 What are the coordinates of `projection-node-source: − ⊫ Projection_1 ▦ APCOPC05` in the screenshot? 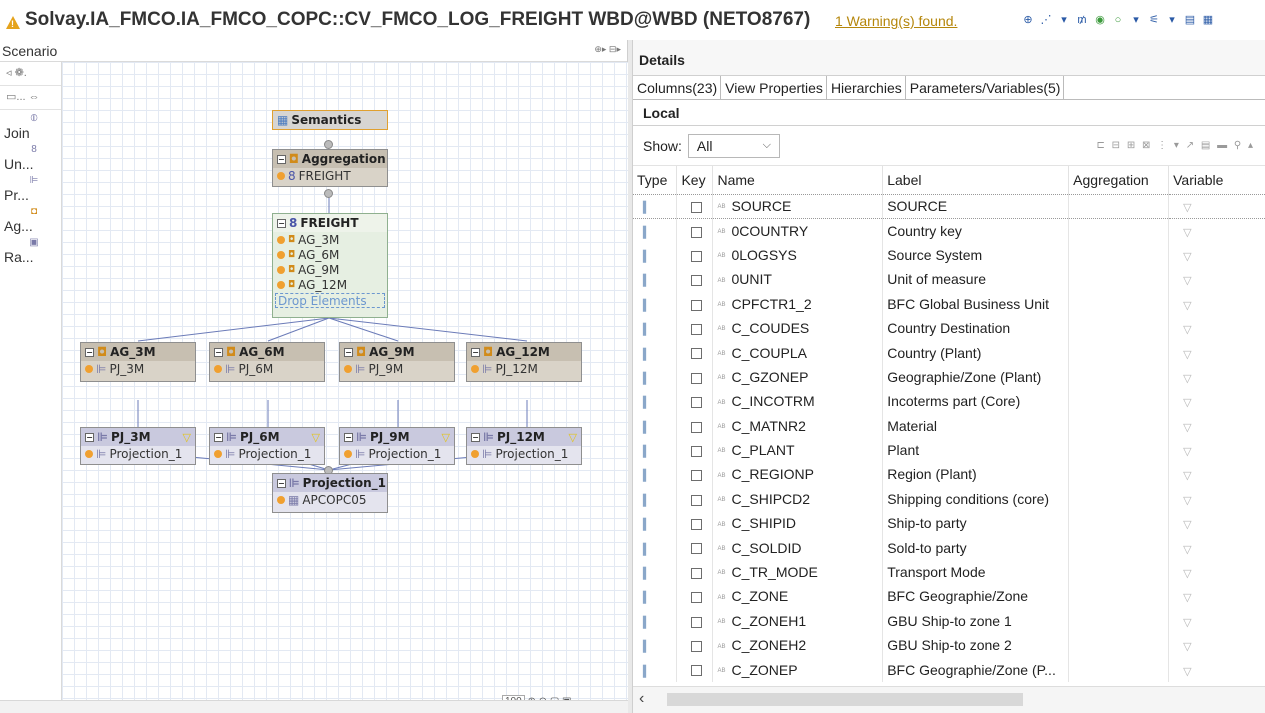 It's located at (330, 493).